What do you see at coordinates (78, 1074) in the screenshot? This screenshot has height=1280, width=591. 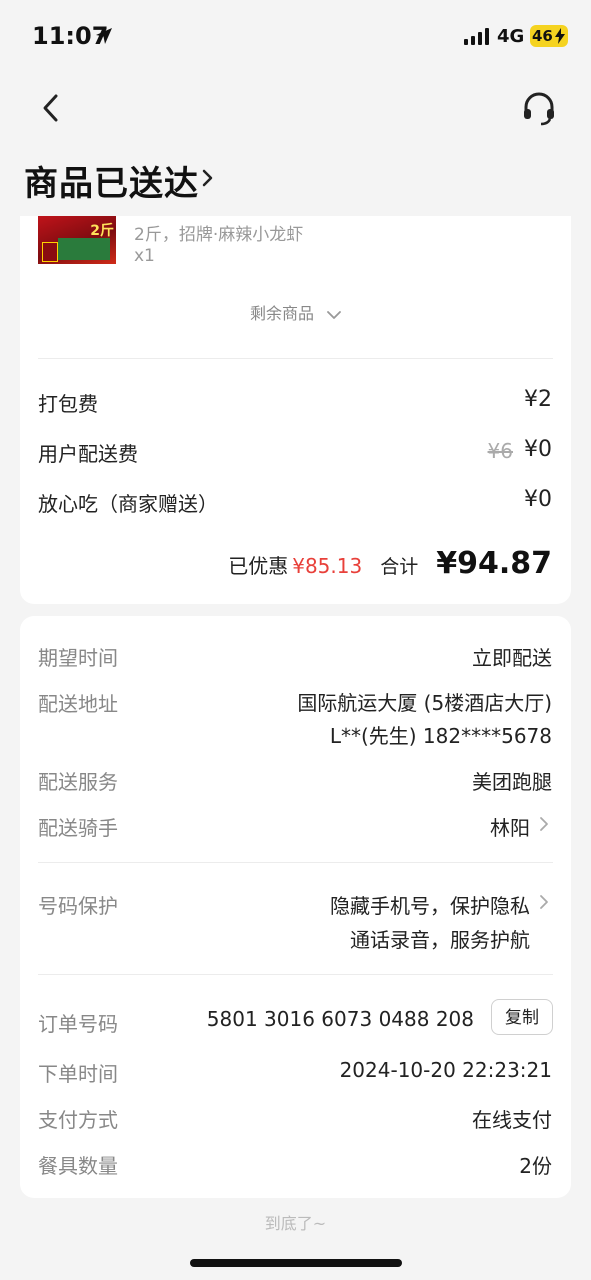 I see `order-time-label: 下单时间` at bounding box center [78, 1074].